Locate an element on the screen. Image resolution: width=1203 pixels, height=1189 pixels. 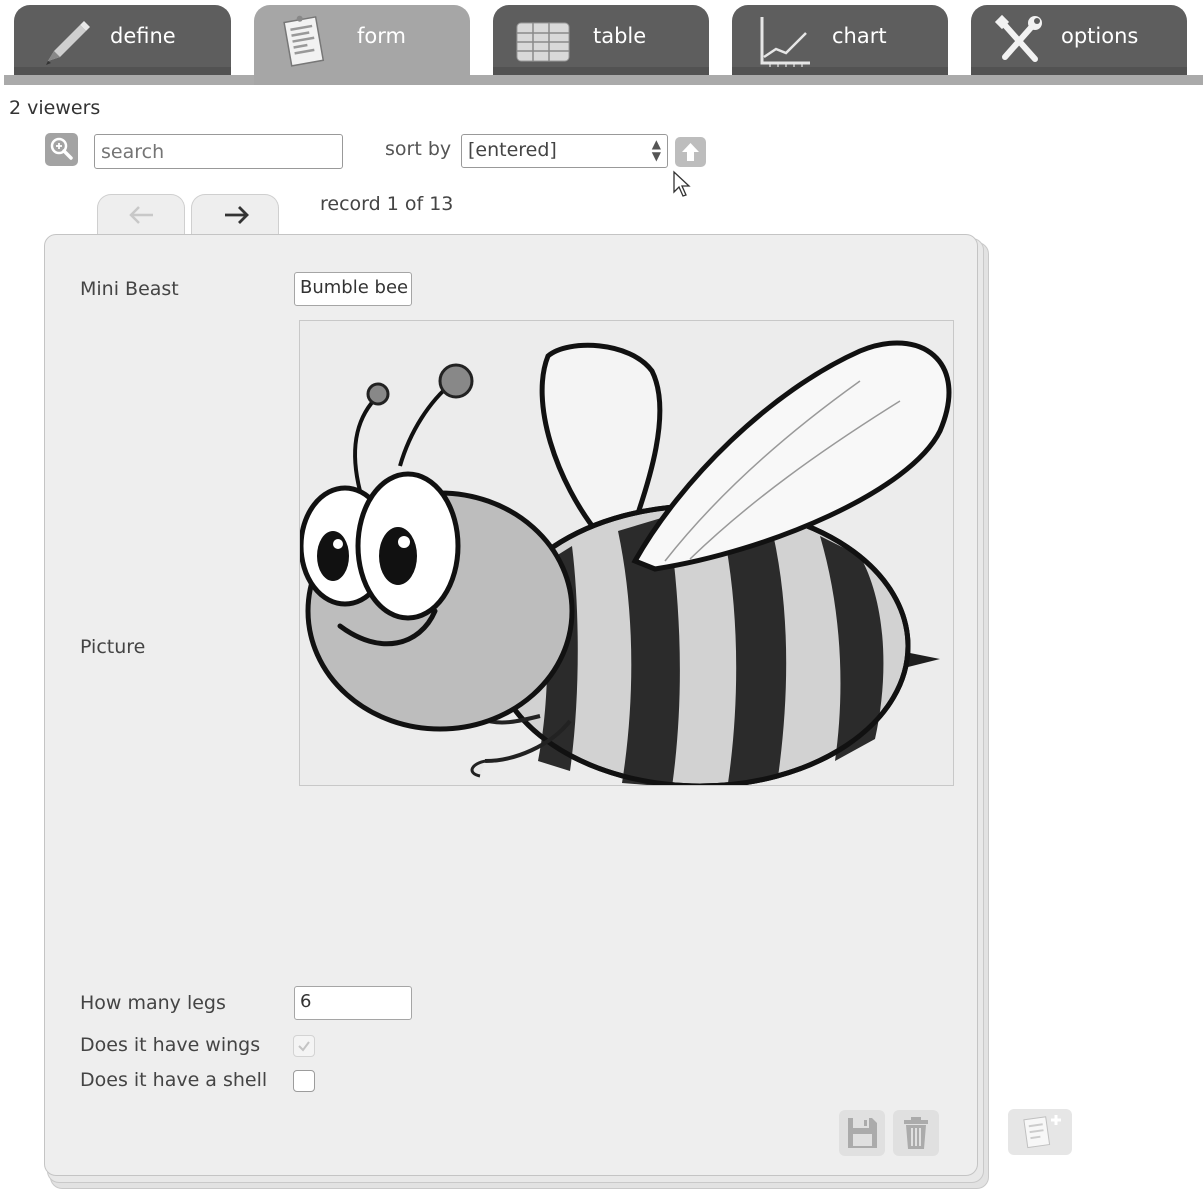
arrow-right-icon is located at coordinates (237, 215).